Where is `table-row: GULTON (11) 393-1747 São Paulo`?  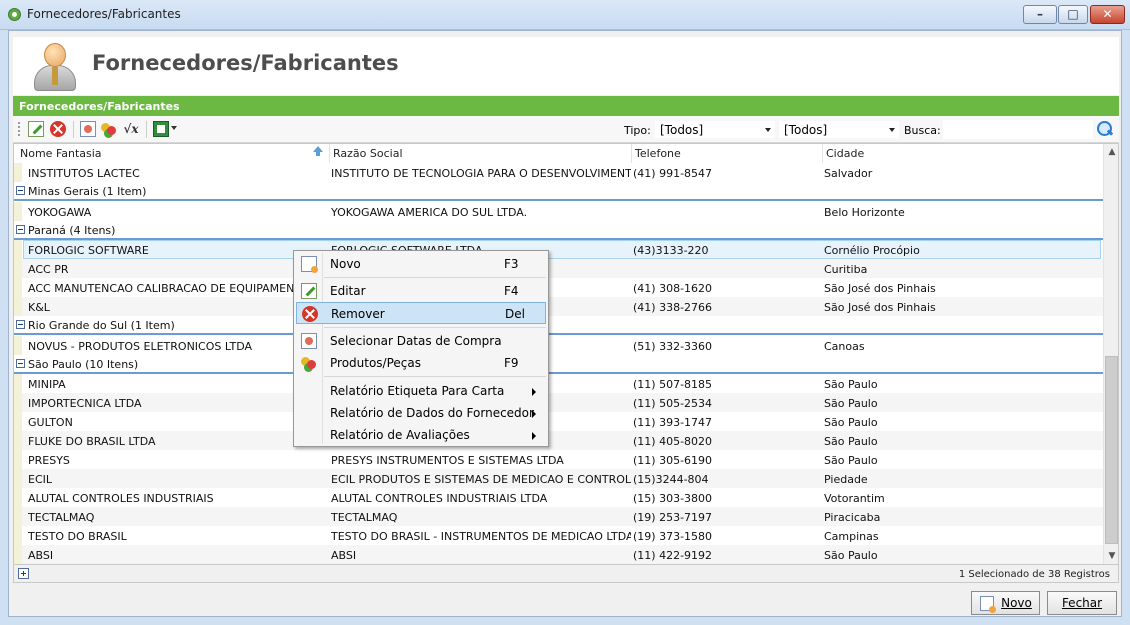 table-row: GULTON (11) 393-1747 São Paulo is located at coordinates (558, 421).